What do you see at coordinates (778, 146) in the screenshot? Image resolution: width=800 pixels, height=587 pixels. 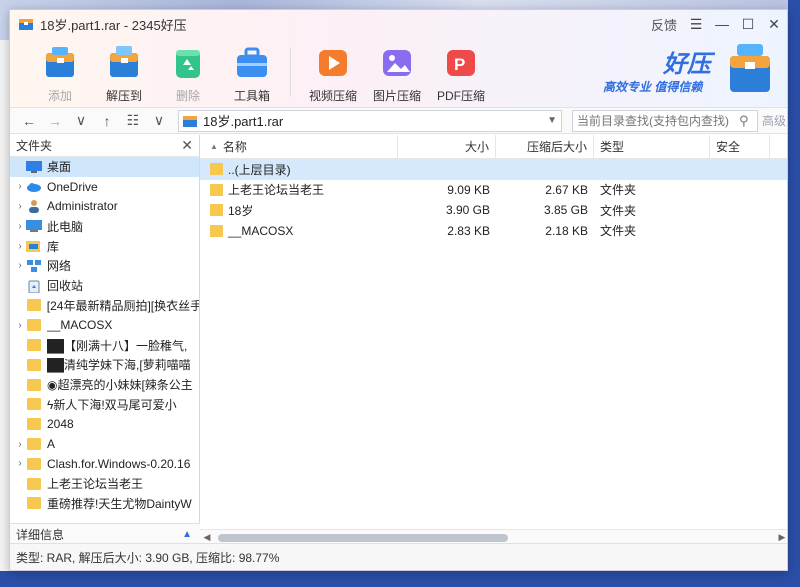 I see `column-extra` at bounding box center [778, 146].